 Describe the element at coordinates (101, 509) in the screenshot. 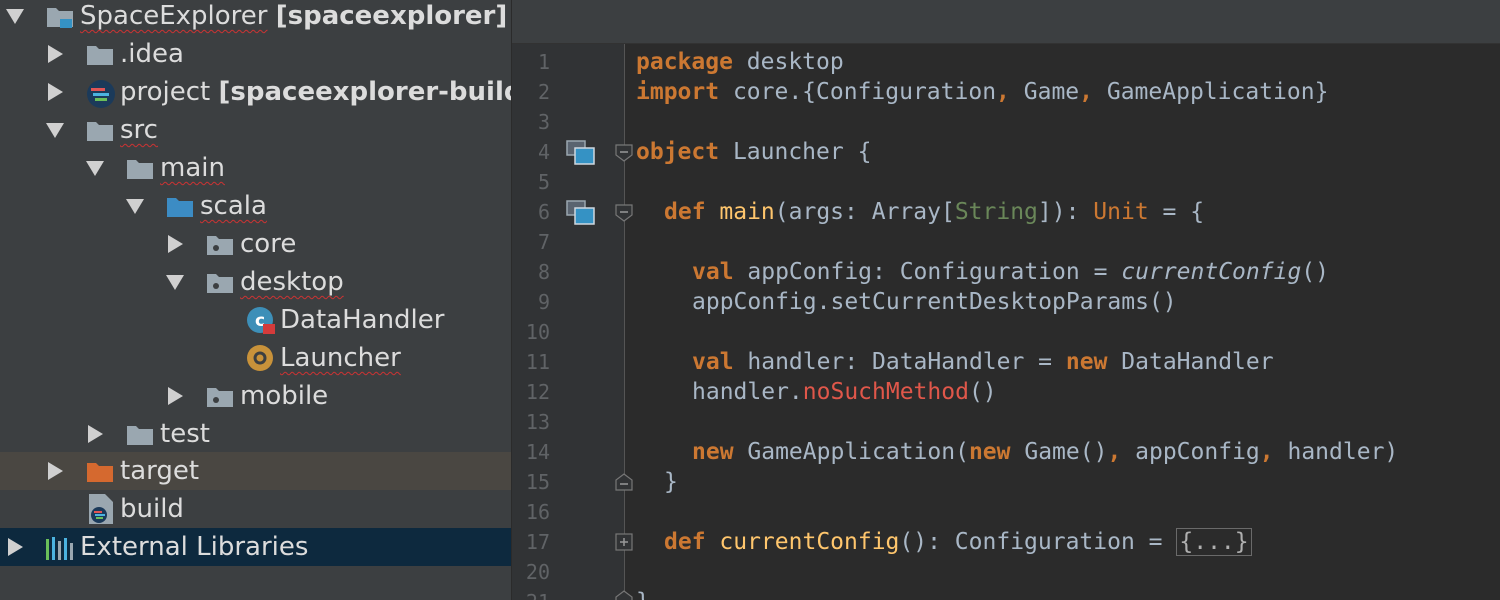

I see `build-file-icon` at that location.